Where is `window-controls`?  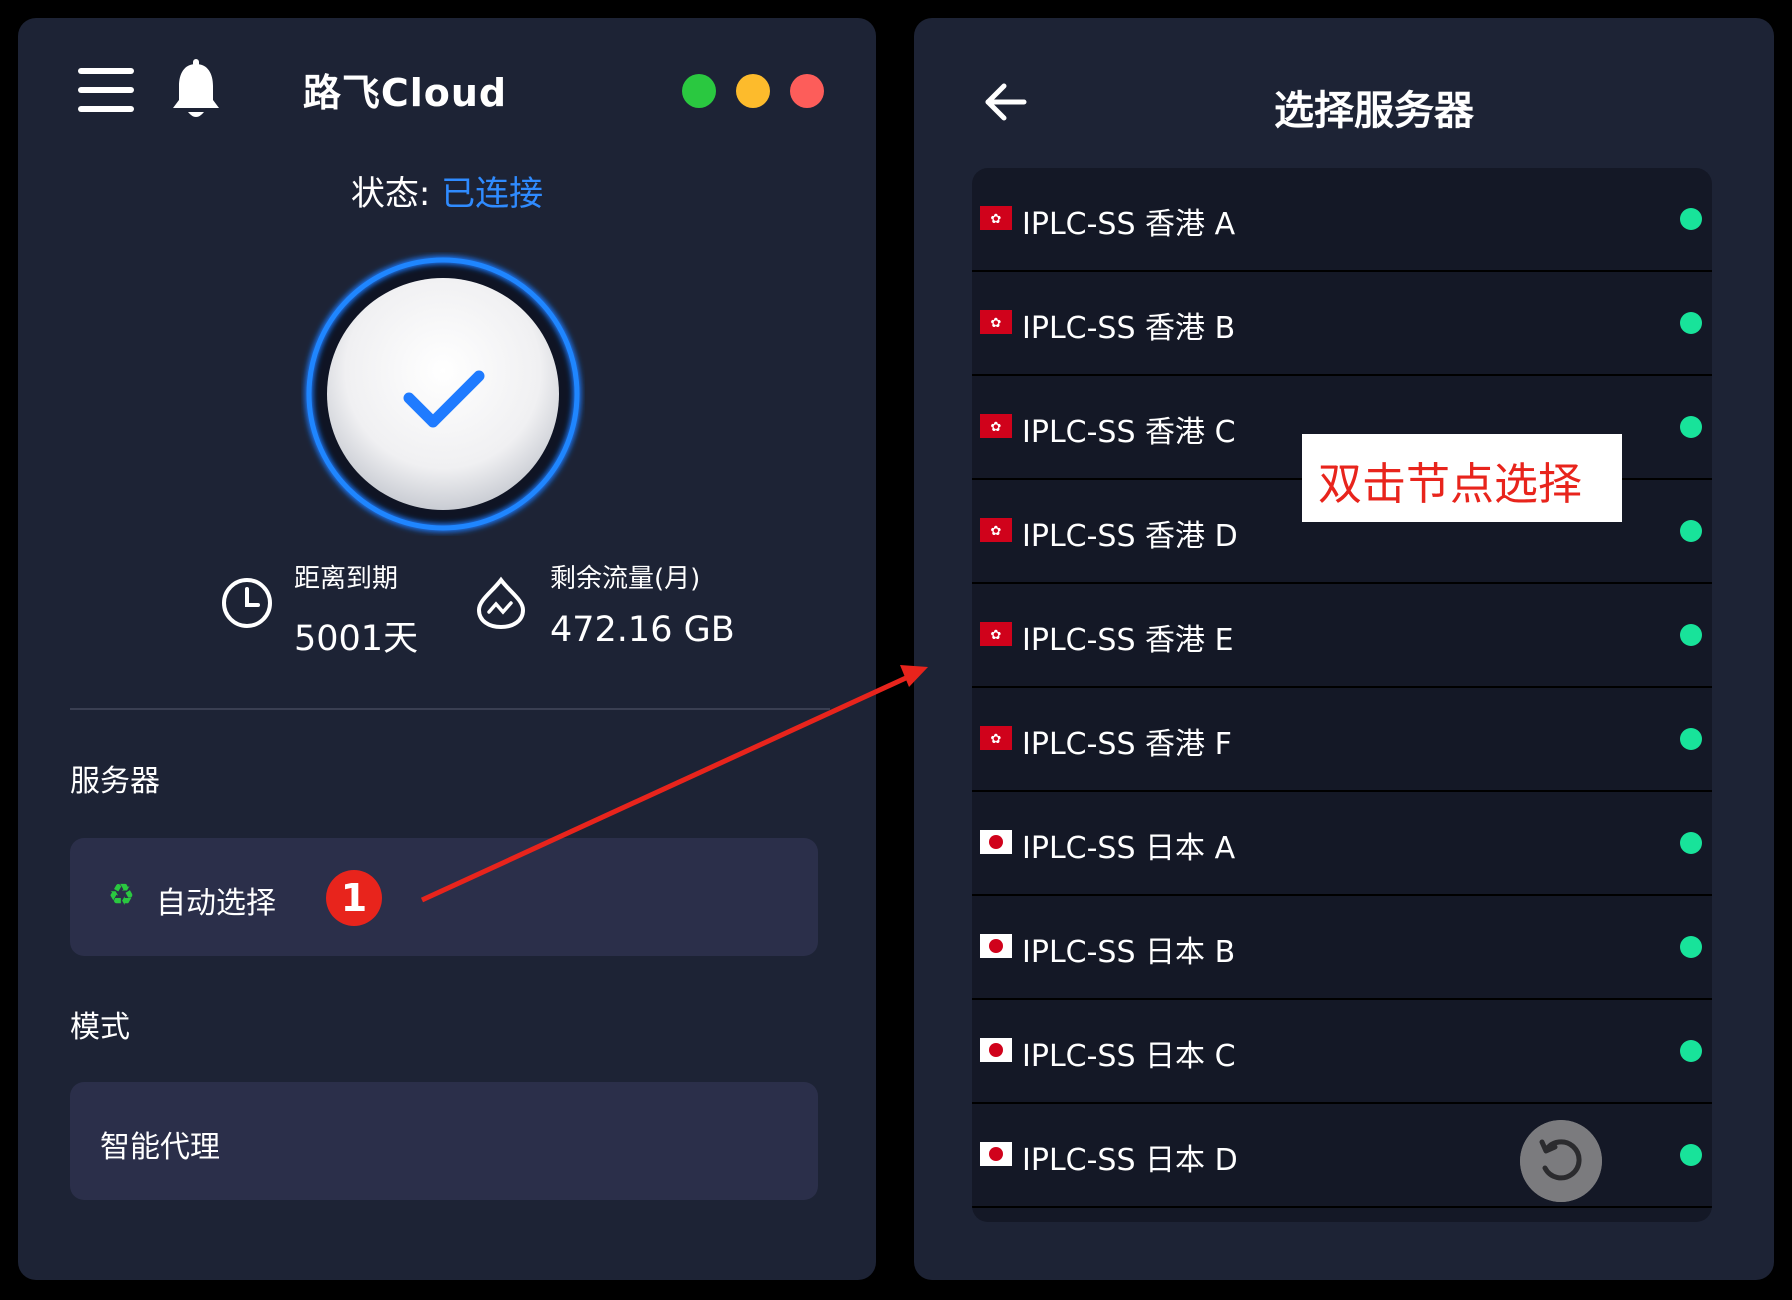
window-controls is located at coordinates (753, 91).